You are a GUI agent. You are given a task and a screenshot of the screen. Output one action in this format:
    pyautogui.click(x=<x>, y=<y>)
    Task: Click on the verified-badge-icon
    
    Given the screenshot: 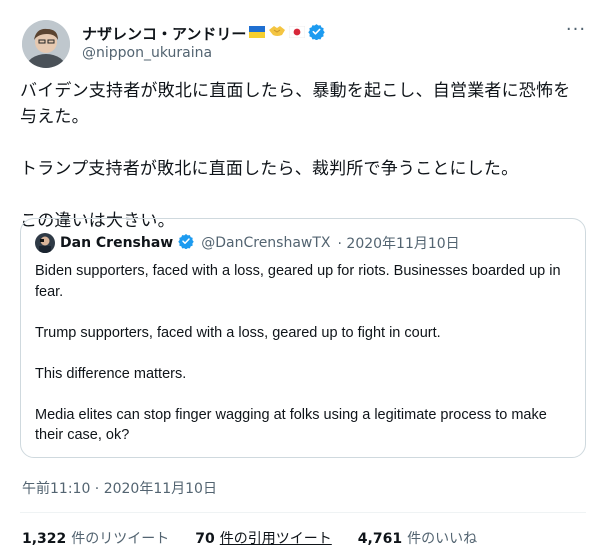 What is the action you would take?
    pyautogui.click(x=317, y=33)
    